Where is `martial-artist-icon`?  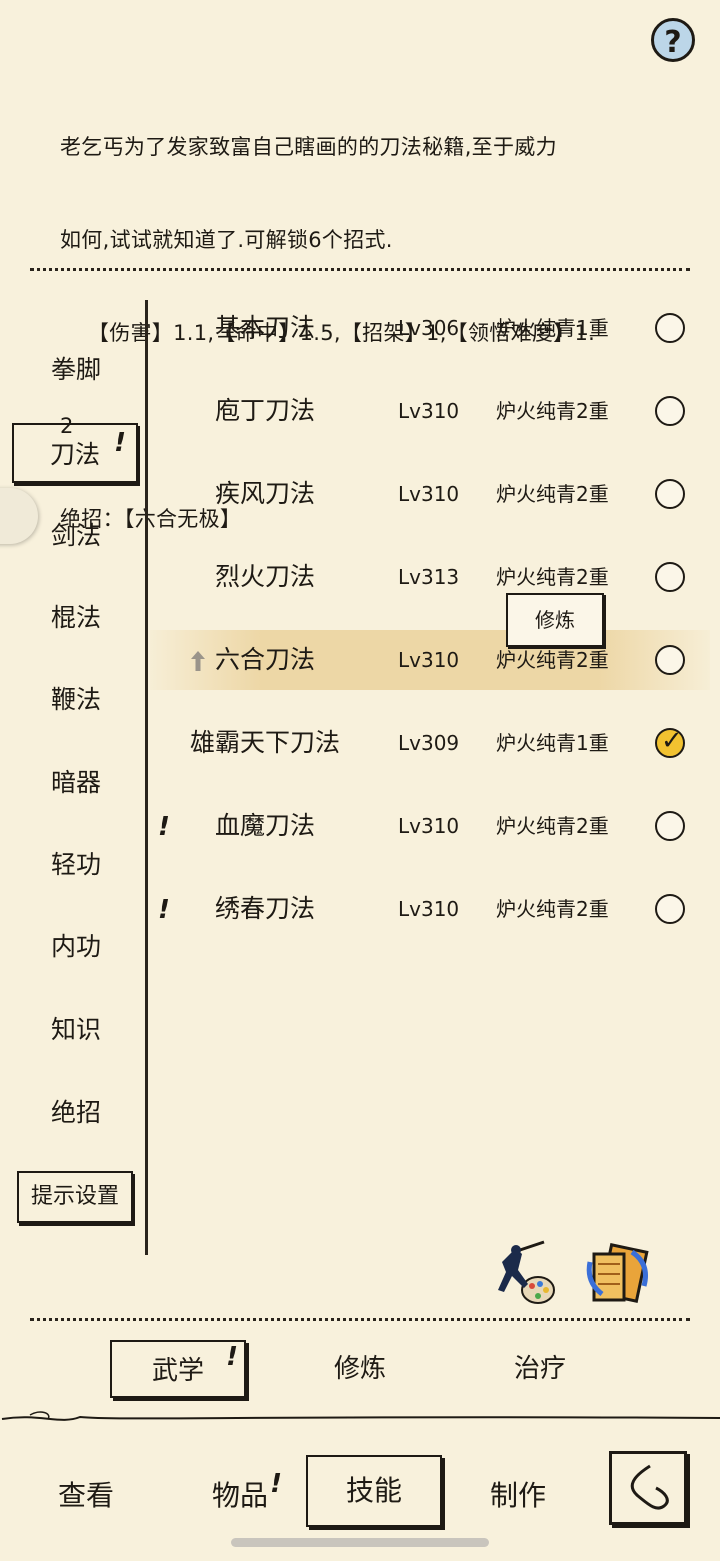
martial-artist-icon is located at coordinates (527, 1275).